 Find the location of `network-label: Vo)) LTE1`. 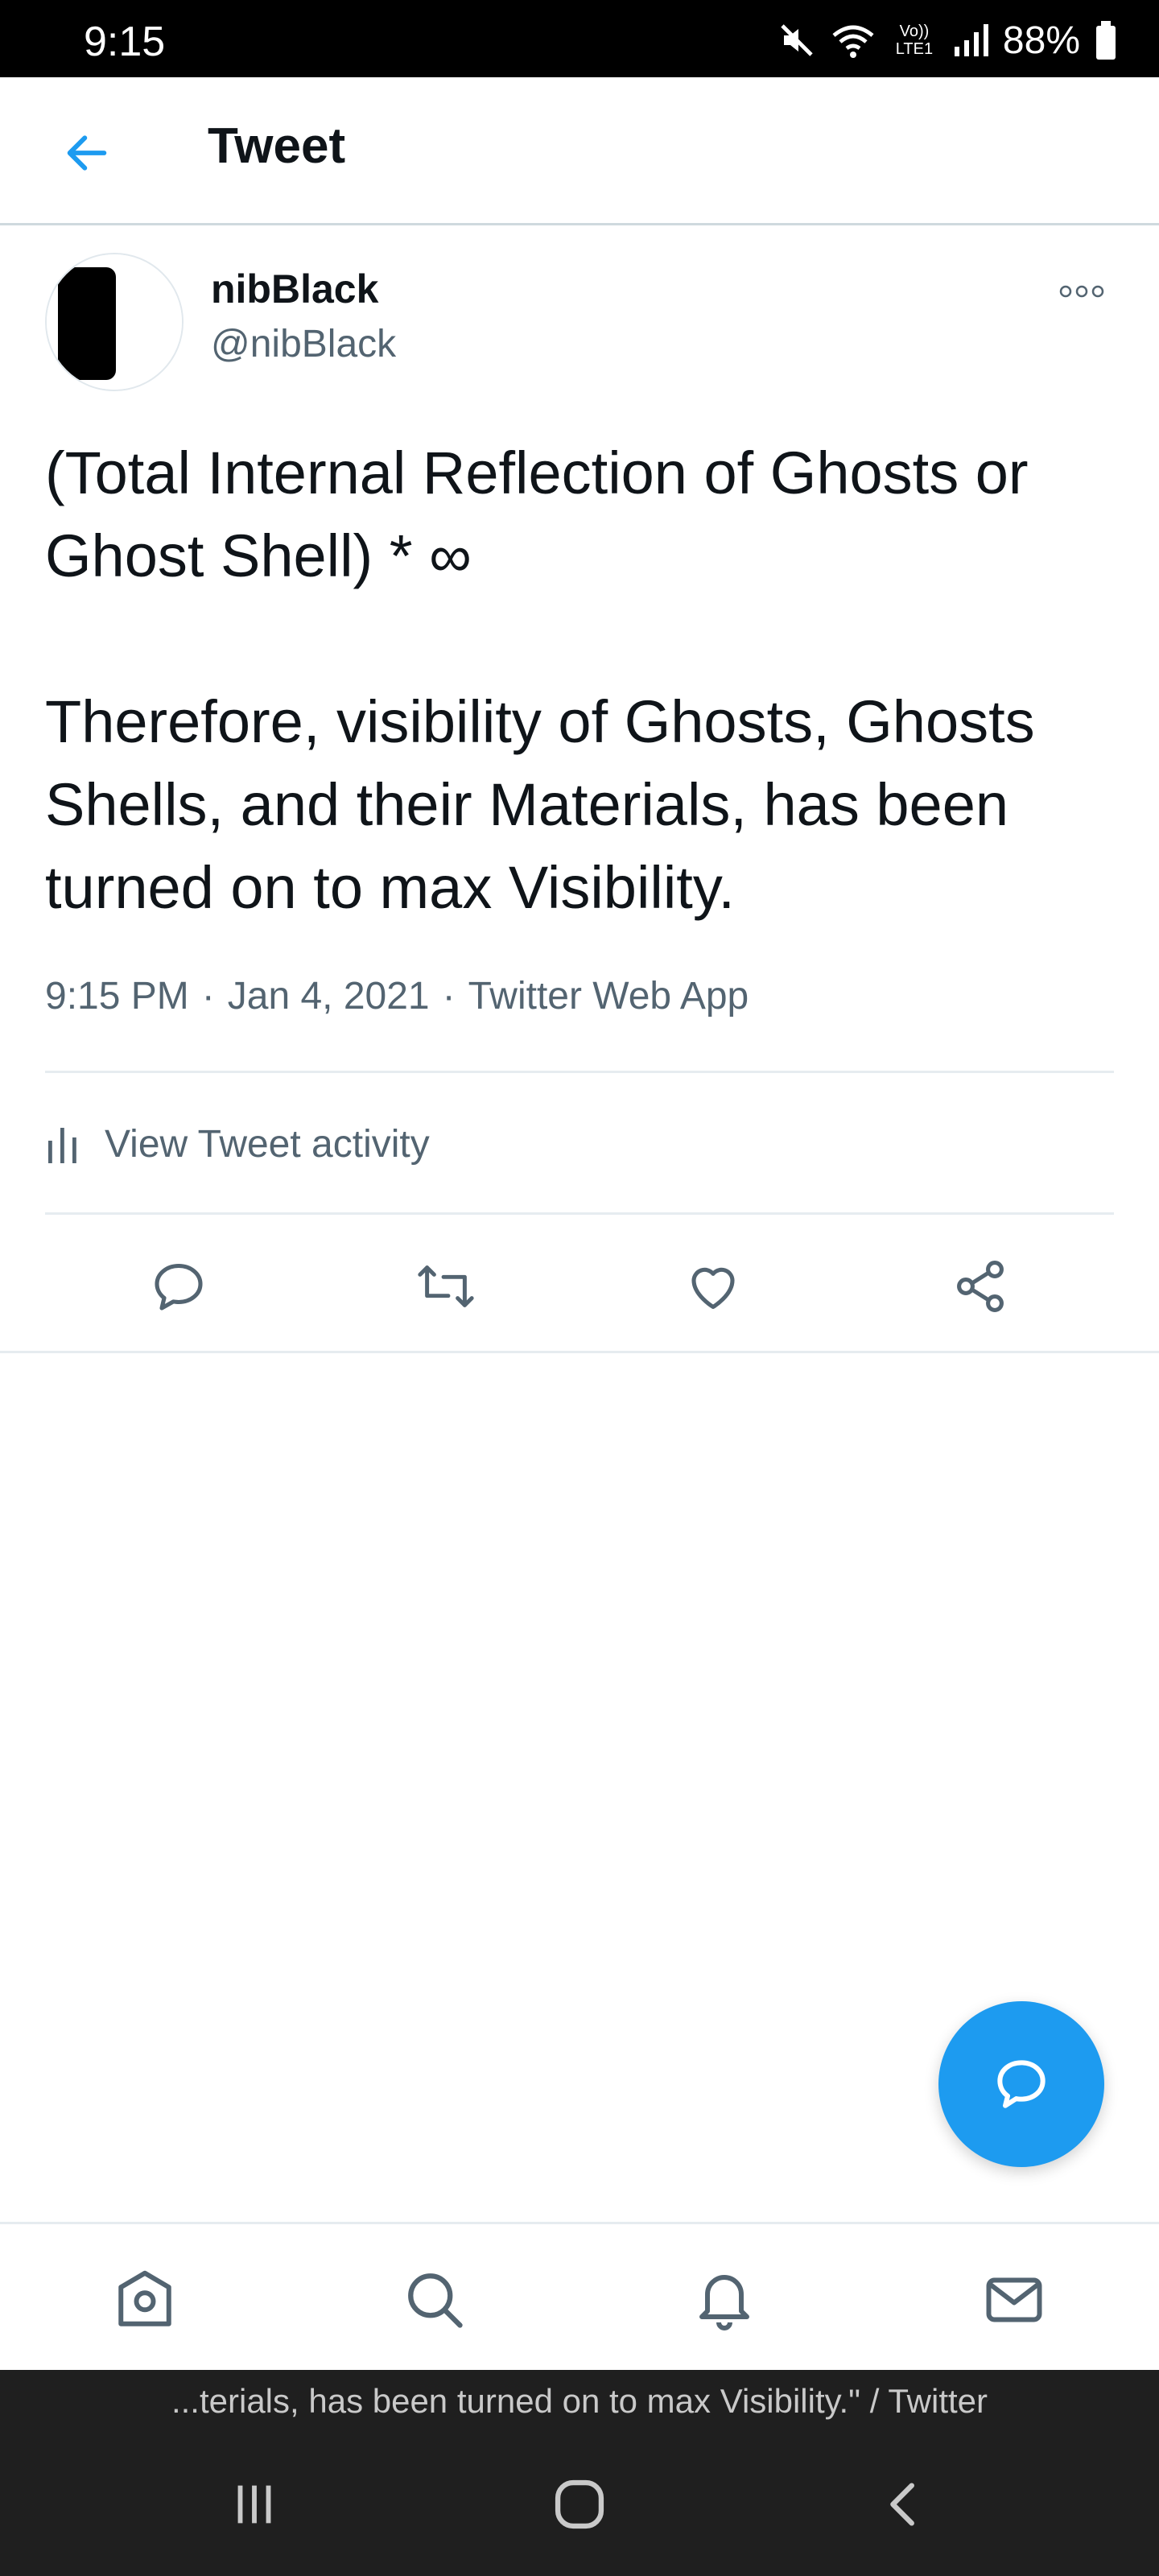

network-label: Vo)) LTE1 is located at coordinates (914, 40).